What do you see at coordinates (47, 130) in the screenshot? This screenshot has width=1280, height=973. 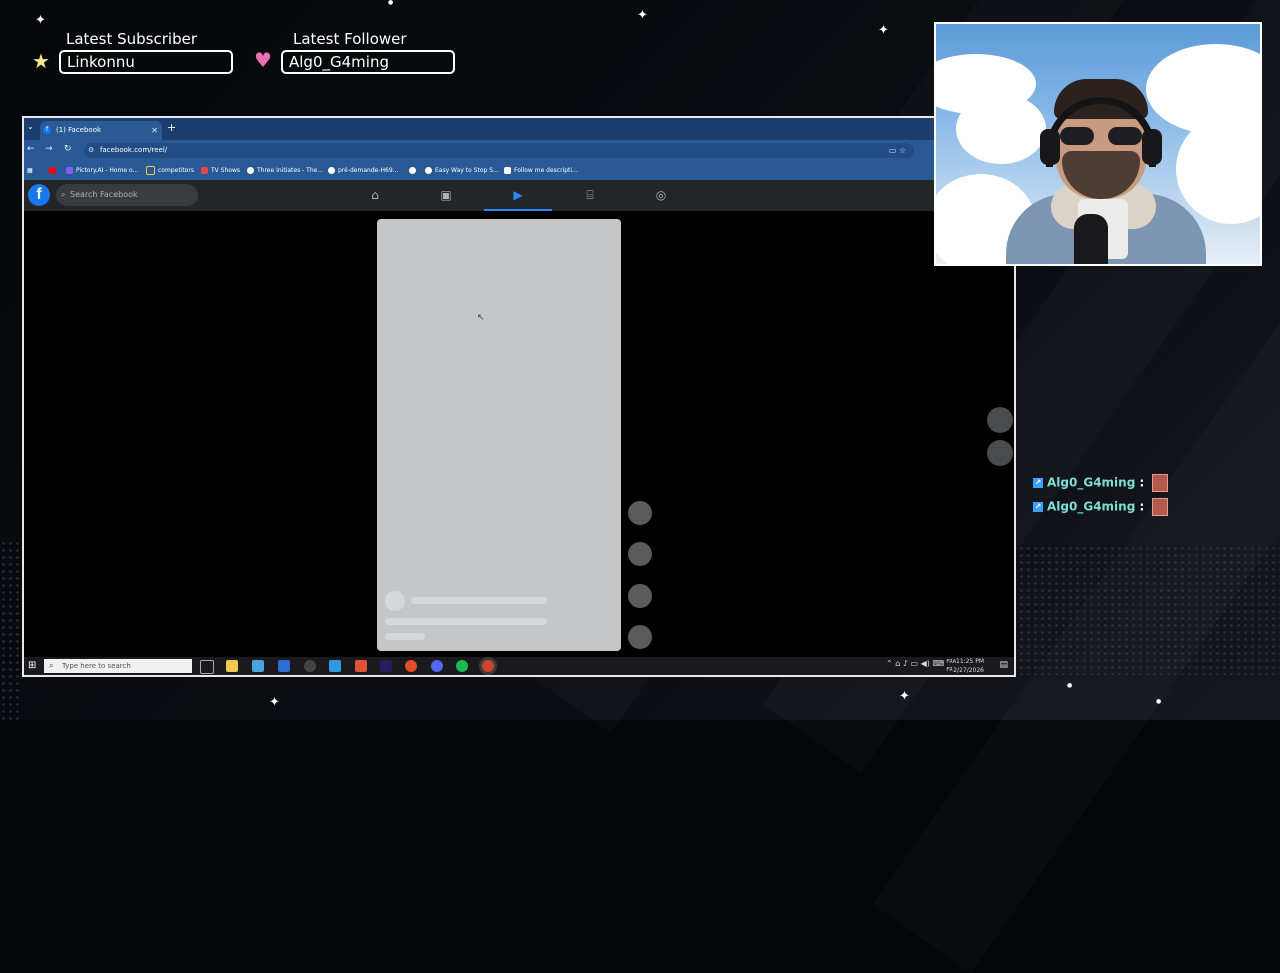 I see `facebook-favicon-icon: f` at bounding box center [47, 130].